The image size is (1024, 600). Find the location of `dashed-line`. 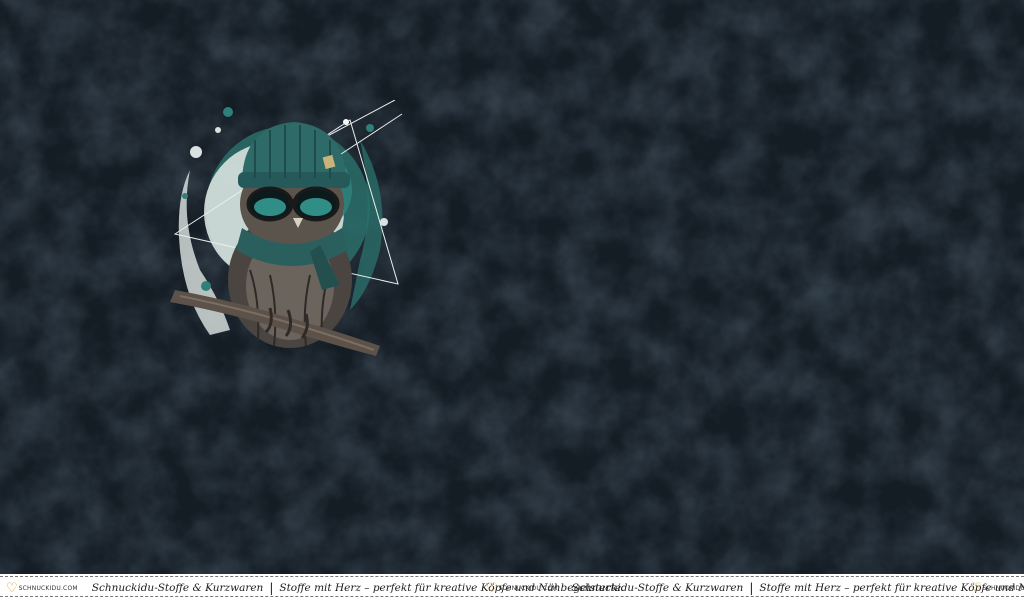

dashed-line is located at coordinates (512, 576).